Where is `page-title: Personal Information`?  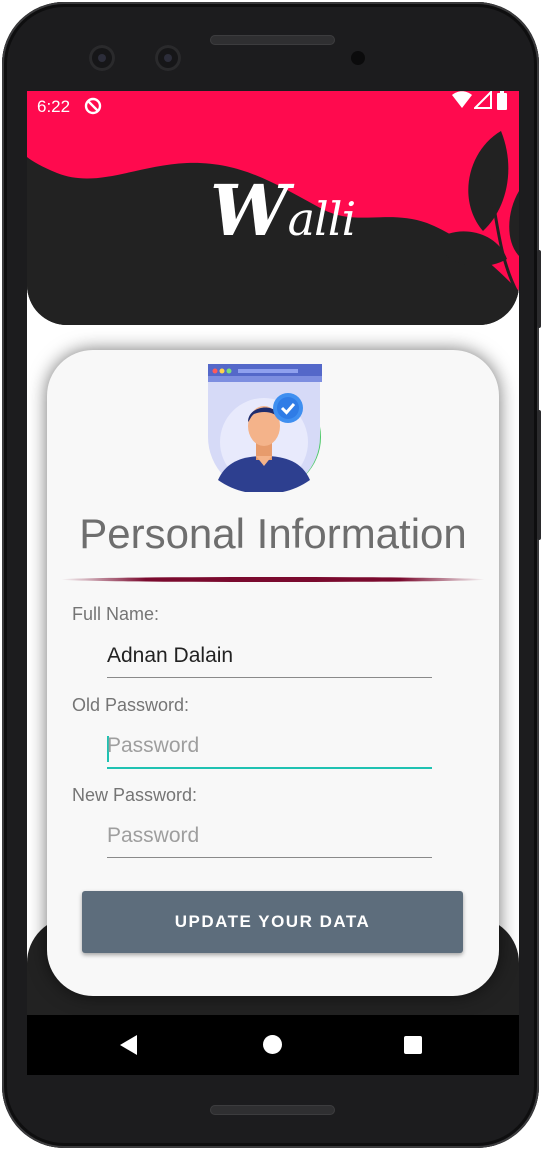 page-title: Personal Information is located at coordinates (273, 533).